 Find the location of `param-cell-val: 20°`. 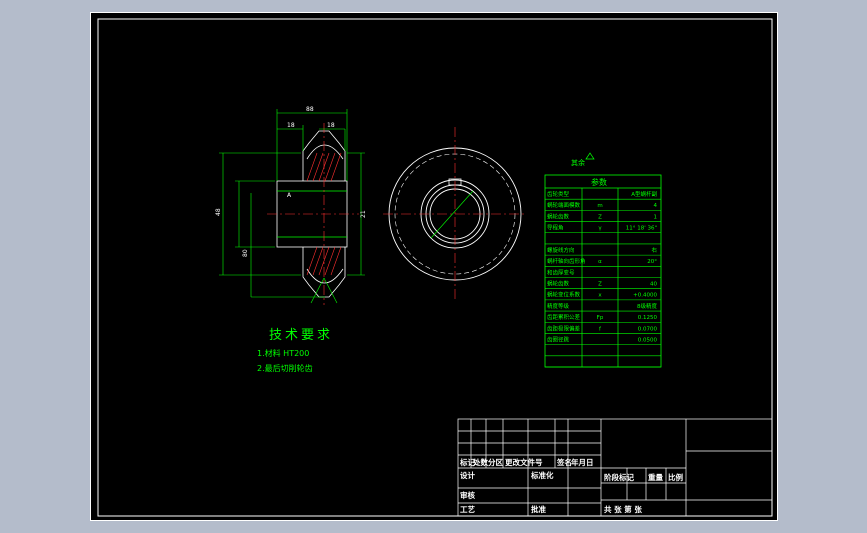

param-cell-val: 20° is located at coordinates (652, 262).